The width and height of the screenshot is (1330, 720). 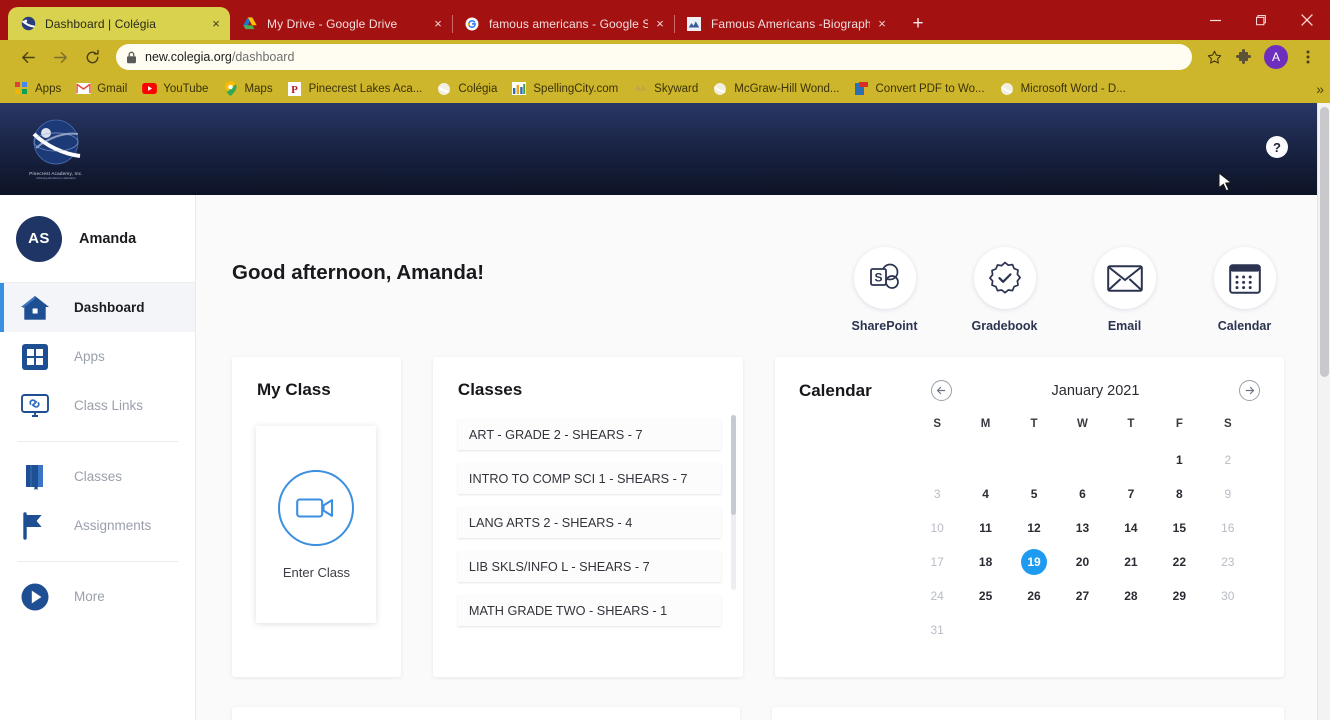 I want to click on calendar-day: 4, so click(x=985, y=494).